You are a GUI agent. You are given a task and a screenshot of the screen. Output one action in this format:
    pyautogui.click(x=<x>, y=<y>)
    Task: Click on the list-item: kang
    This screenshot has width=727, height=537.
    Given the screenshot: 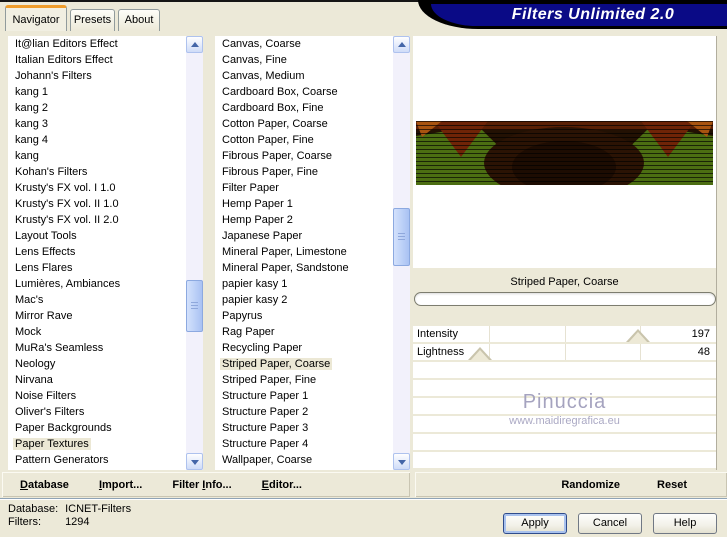 What is the action you would take?
    pyautogui.click(x=97, y=156)
    